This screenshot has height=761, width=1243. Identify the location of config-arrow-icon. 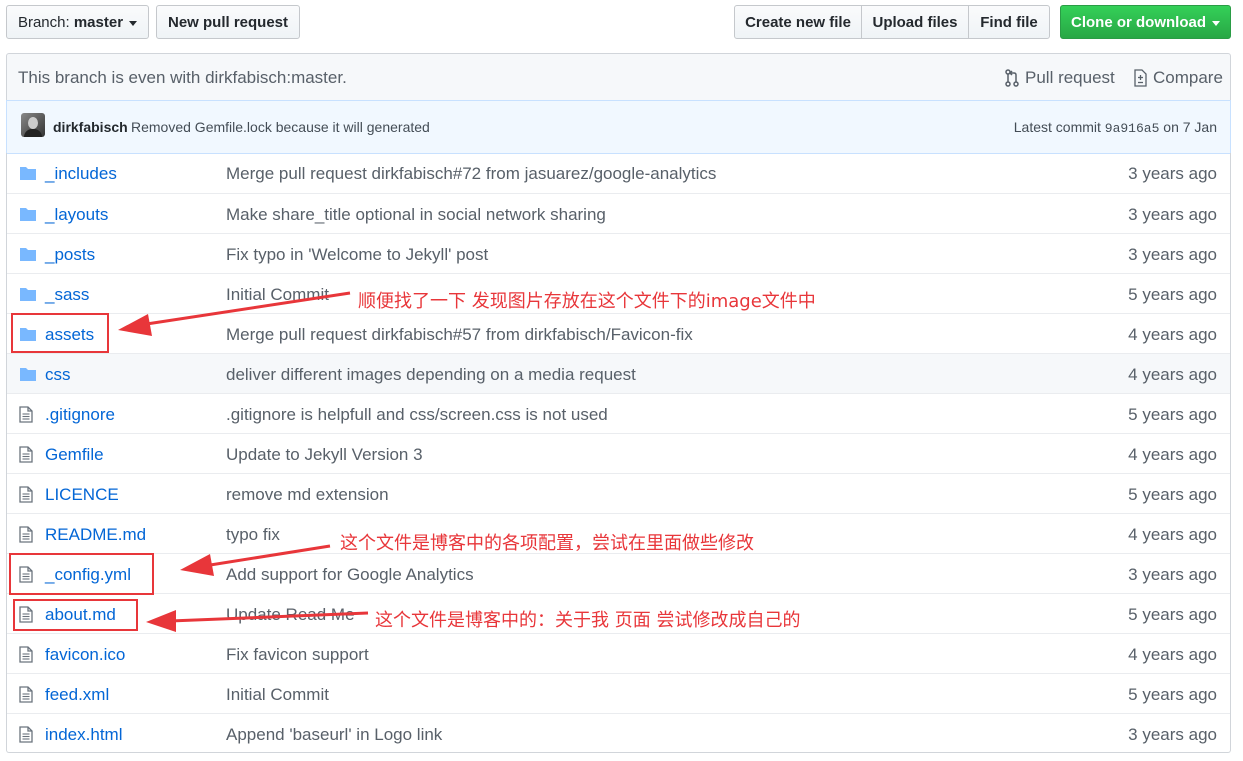
(255, 560).